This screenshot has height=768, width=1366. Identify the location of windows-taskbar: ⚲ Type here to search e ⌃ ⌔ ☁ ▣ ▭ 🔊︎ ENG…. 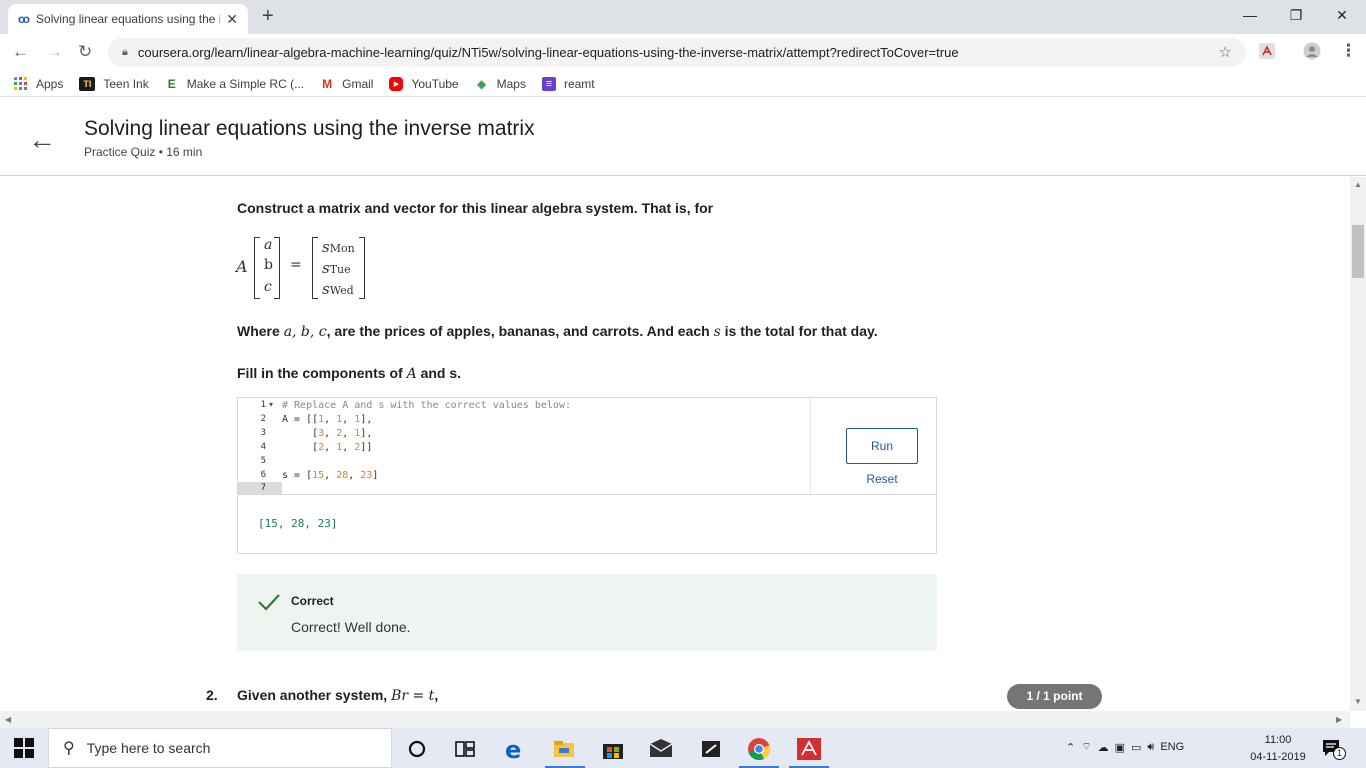
(683, 748).